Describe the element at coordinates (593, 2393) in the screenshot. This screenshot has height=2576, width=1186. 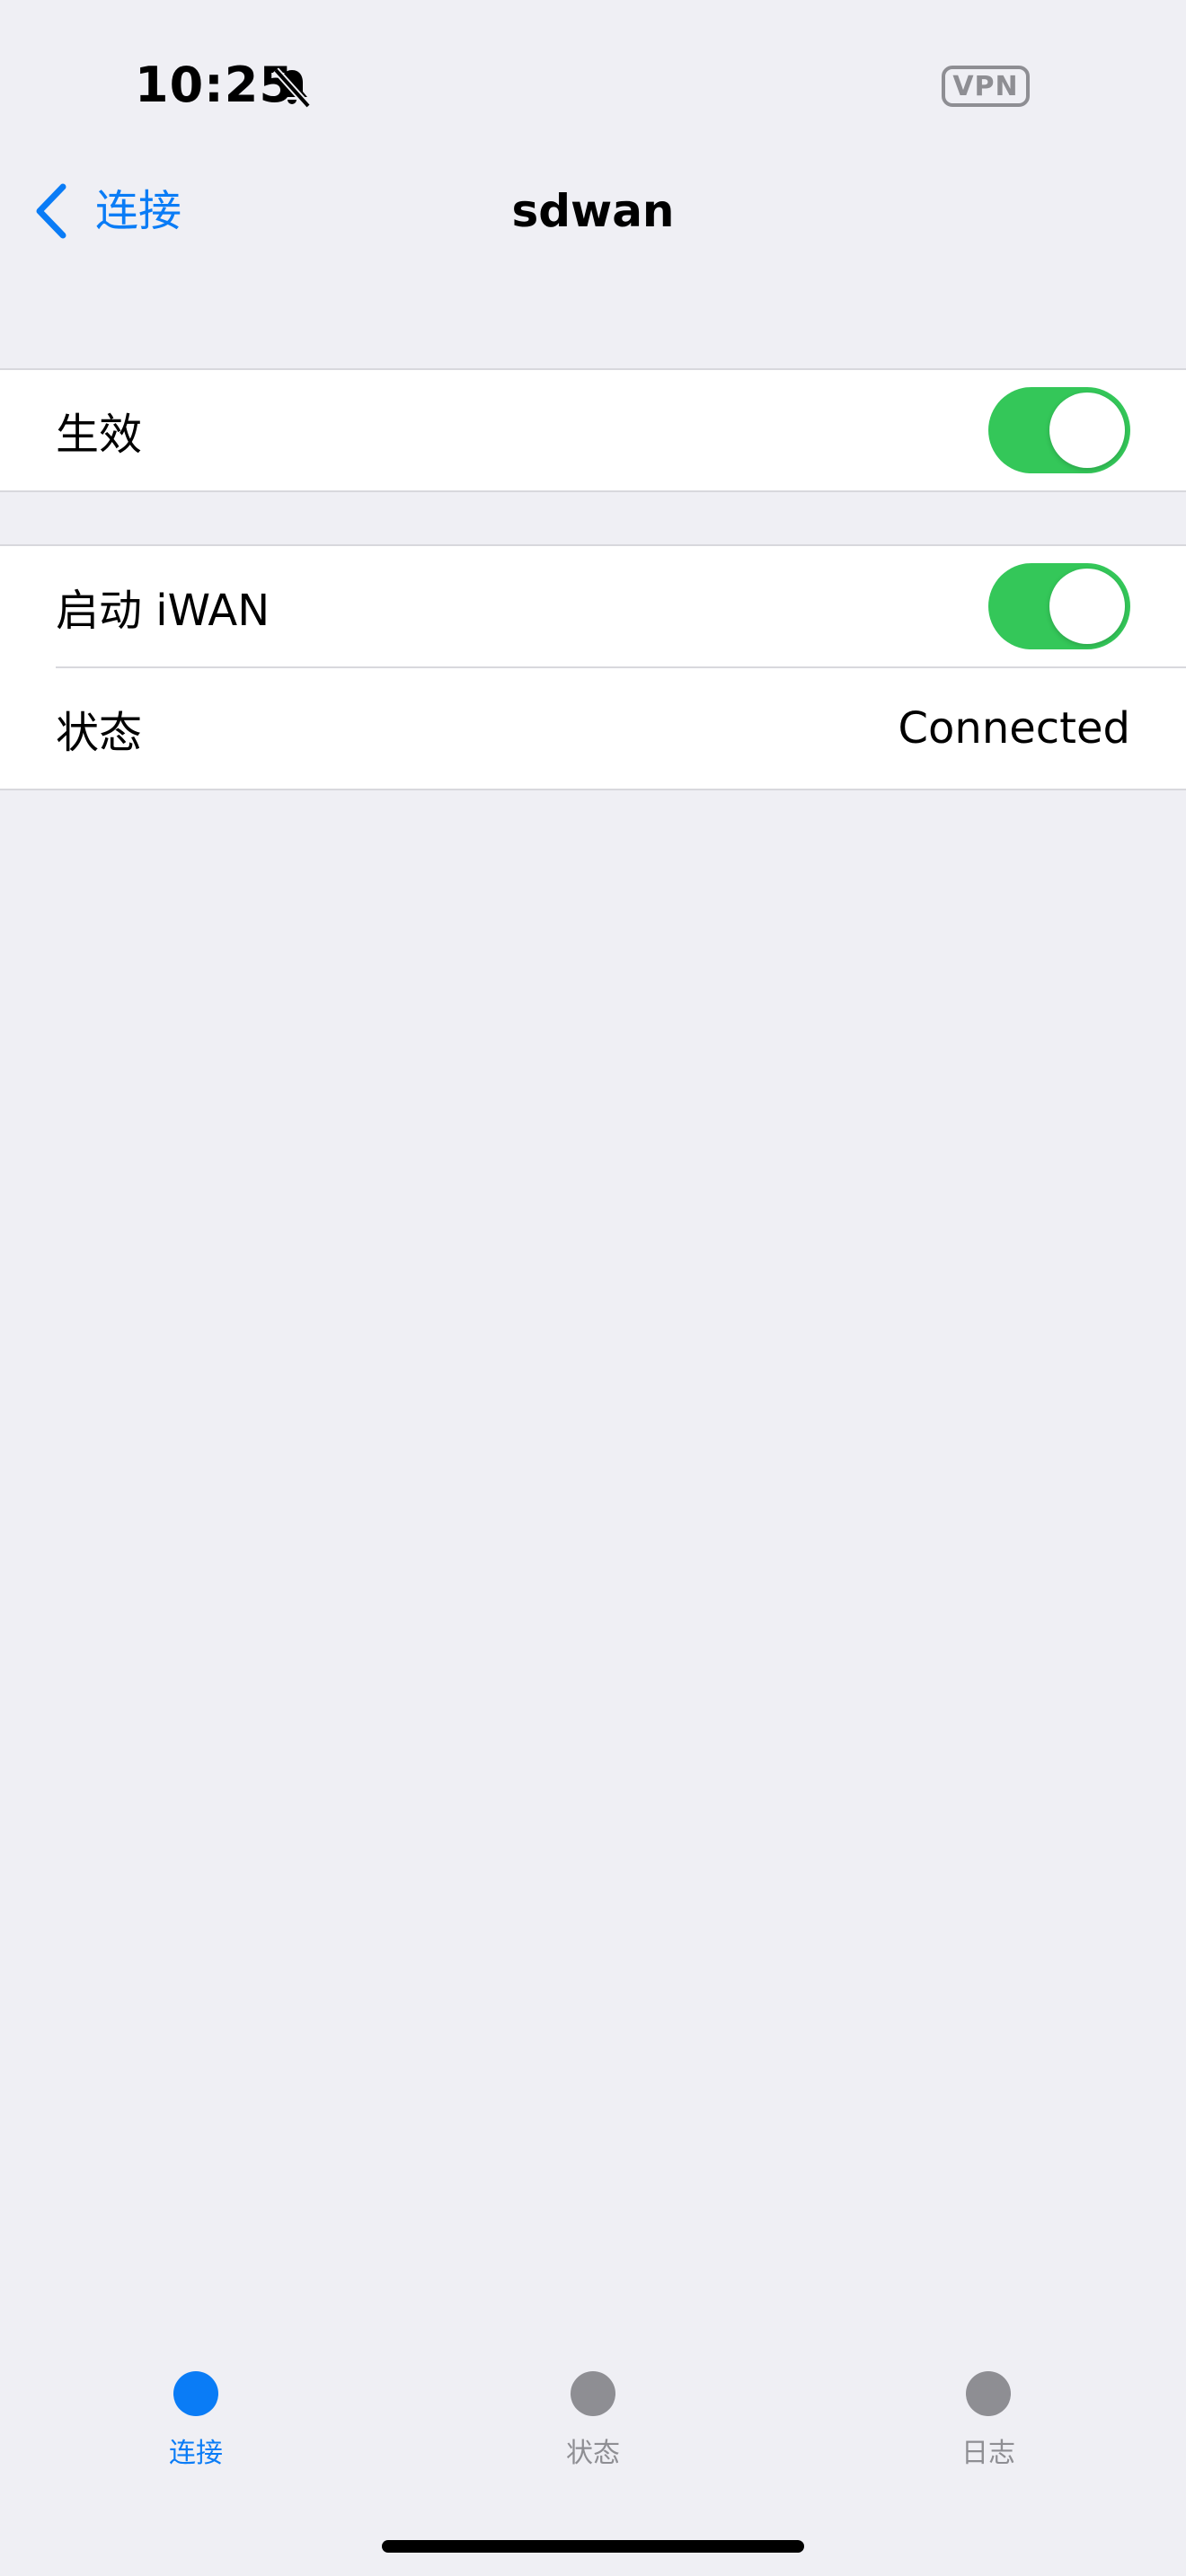
I see `status-tab-icon` at that location.